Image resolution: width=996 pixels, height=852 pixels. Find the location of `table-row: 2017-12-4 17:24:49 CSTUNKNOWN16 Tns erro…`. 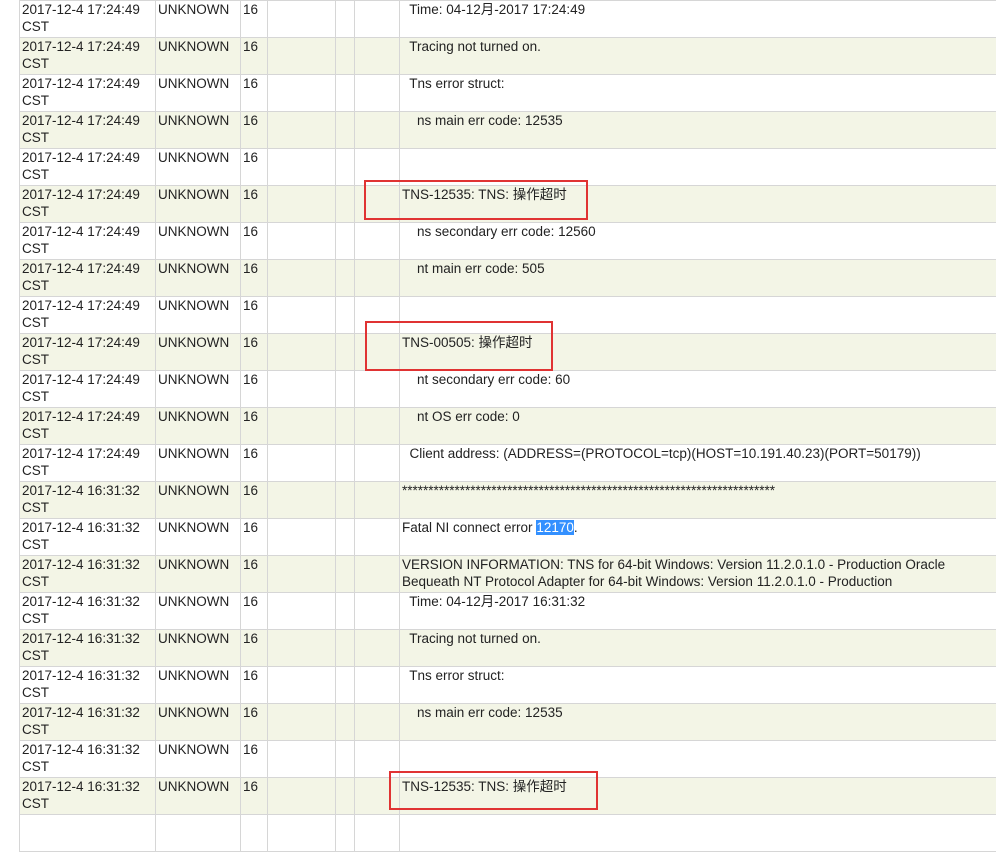

table-row: 2017-12-4 17:24:49 CSTUNKNOWN16 Tns erro… is located at coordinates (508, 93).